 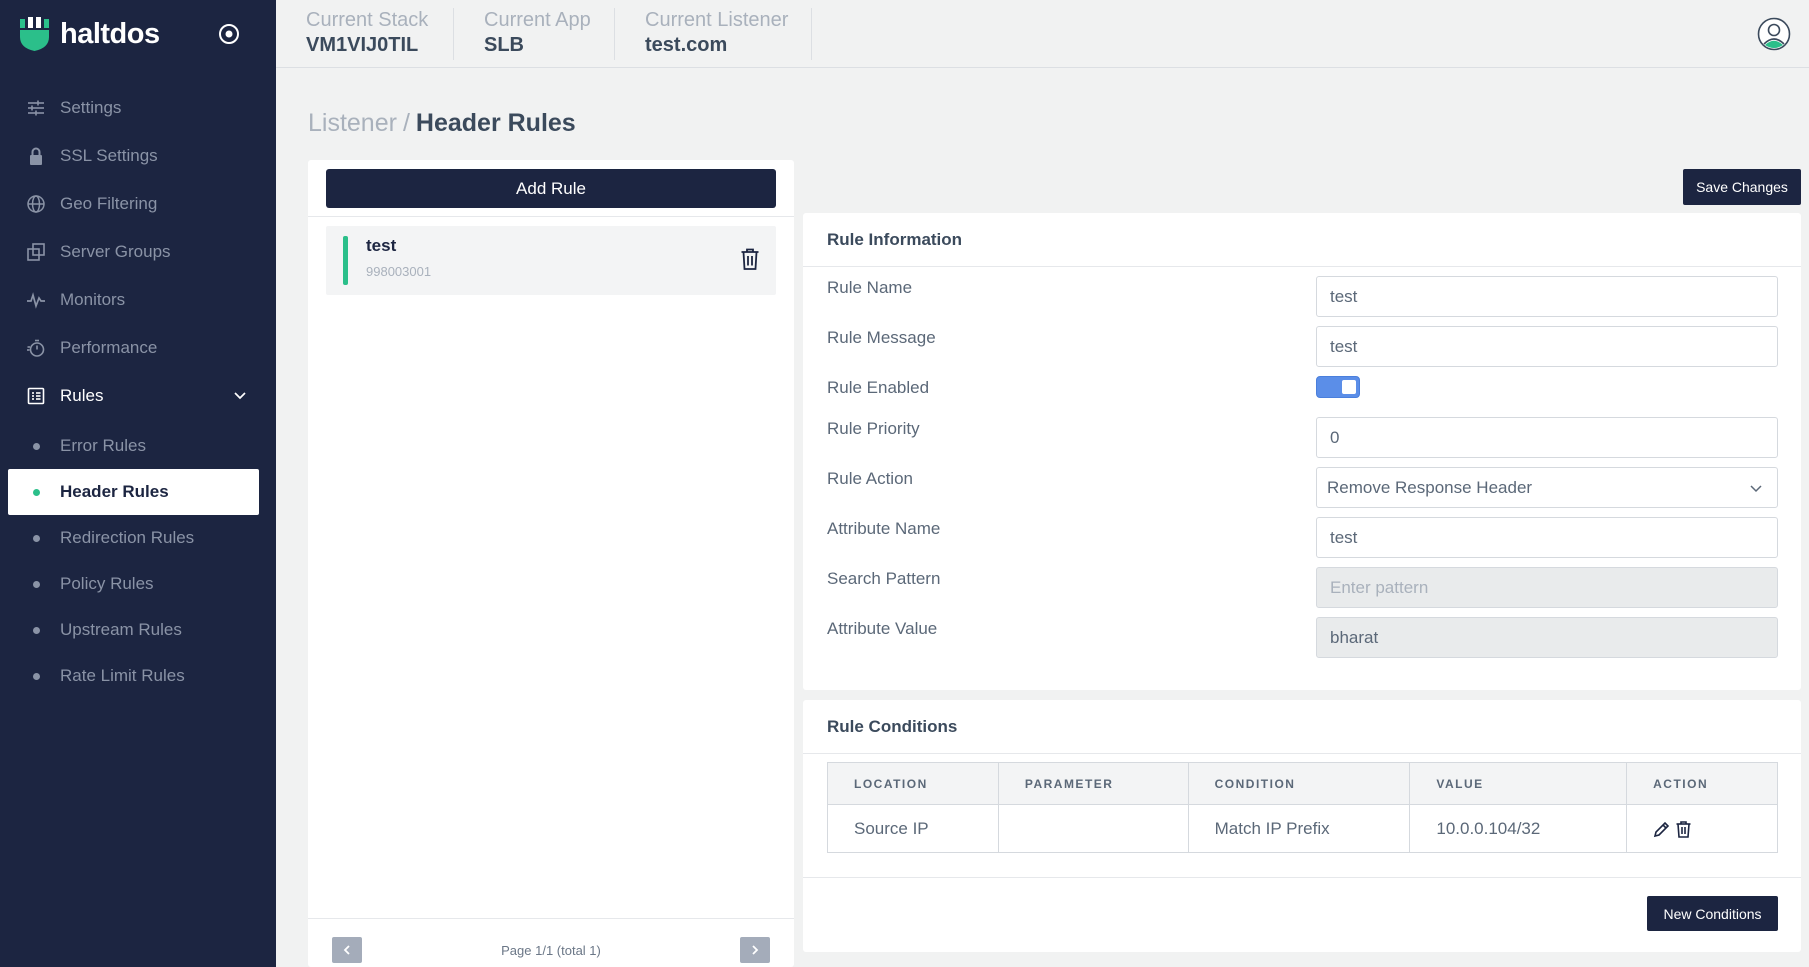 What do you see at coordinates (1547, 437) in the screenshot?
I see `rule-priority-input: 0` at bounding box center [1547, 437].